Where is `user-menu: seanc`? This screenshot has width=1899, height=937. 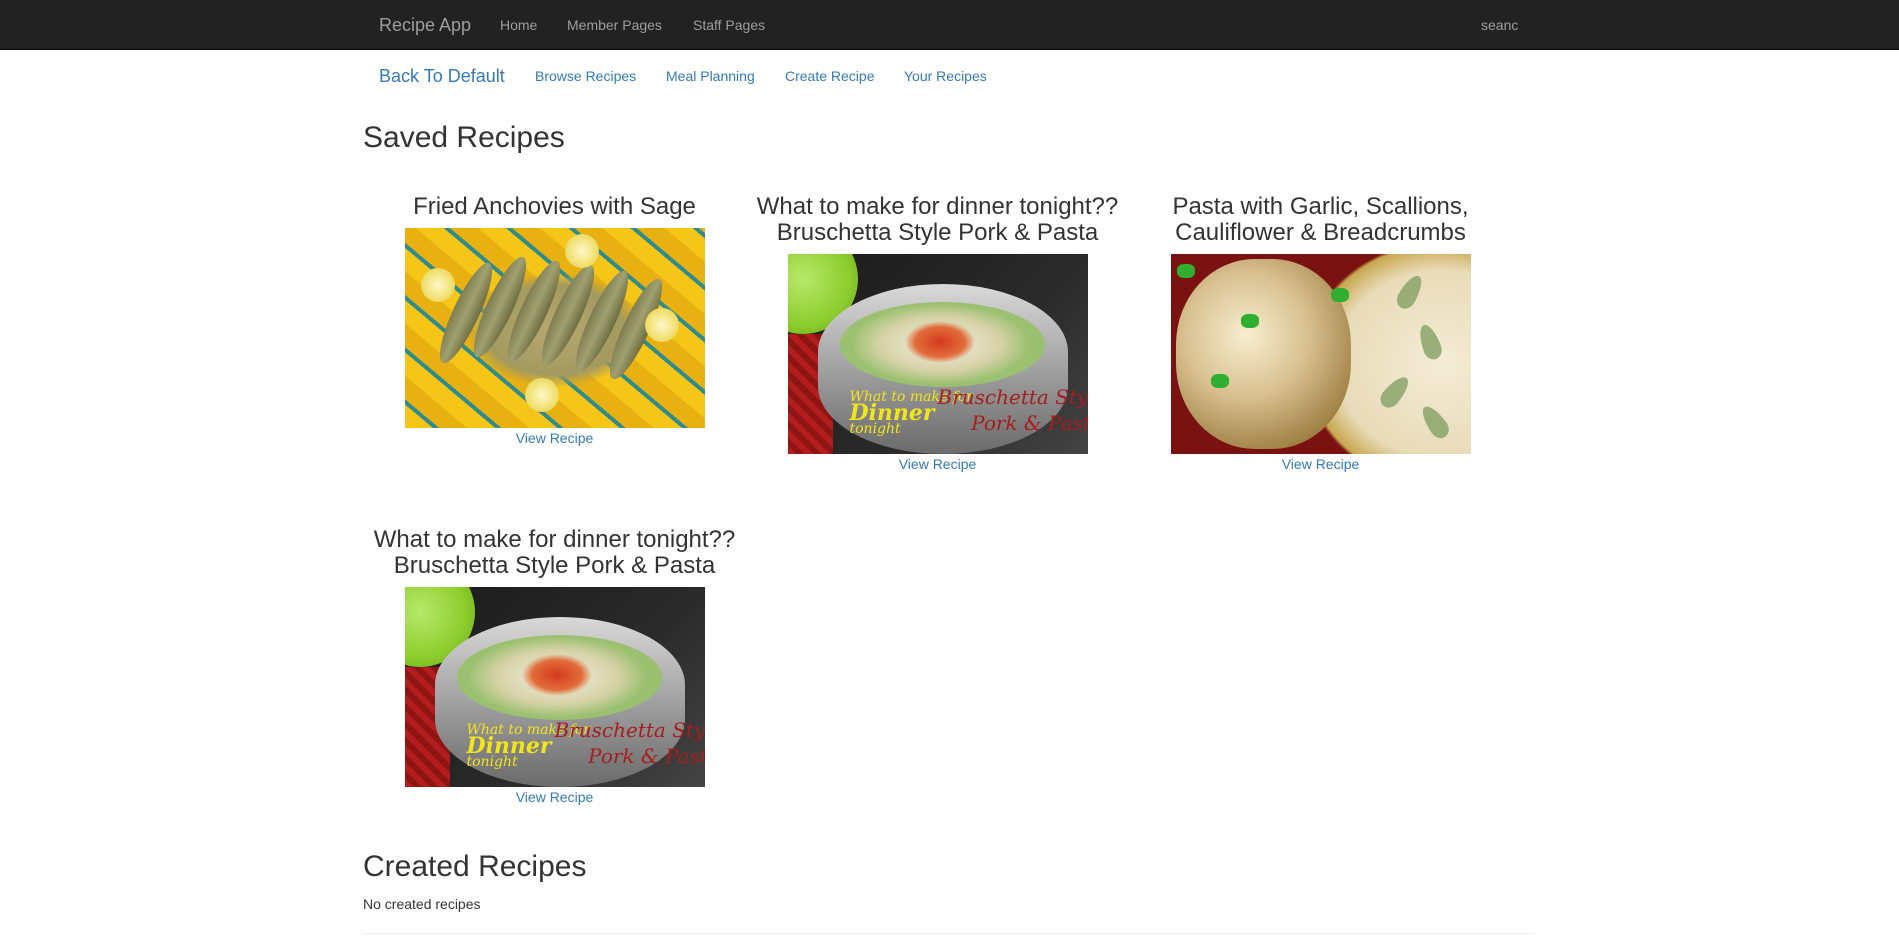 user-menu: seanc is located at coordinates (1499, 25).